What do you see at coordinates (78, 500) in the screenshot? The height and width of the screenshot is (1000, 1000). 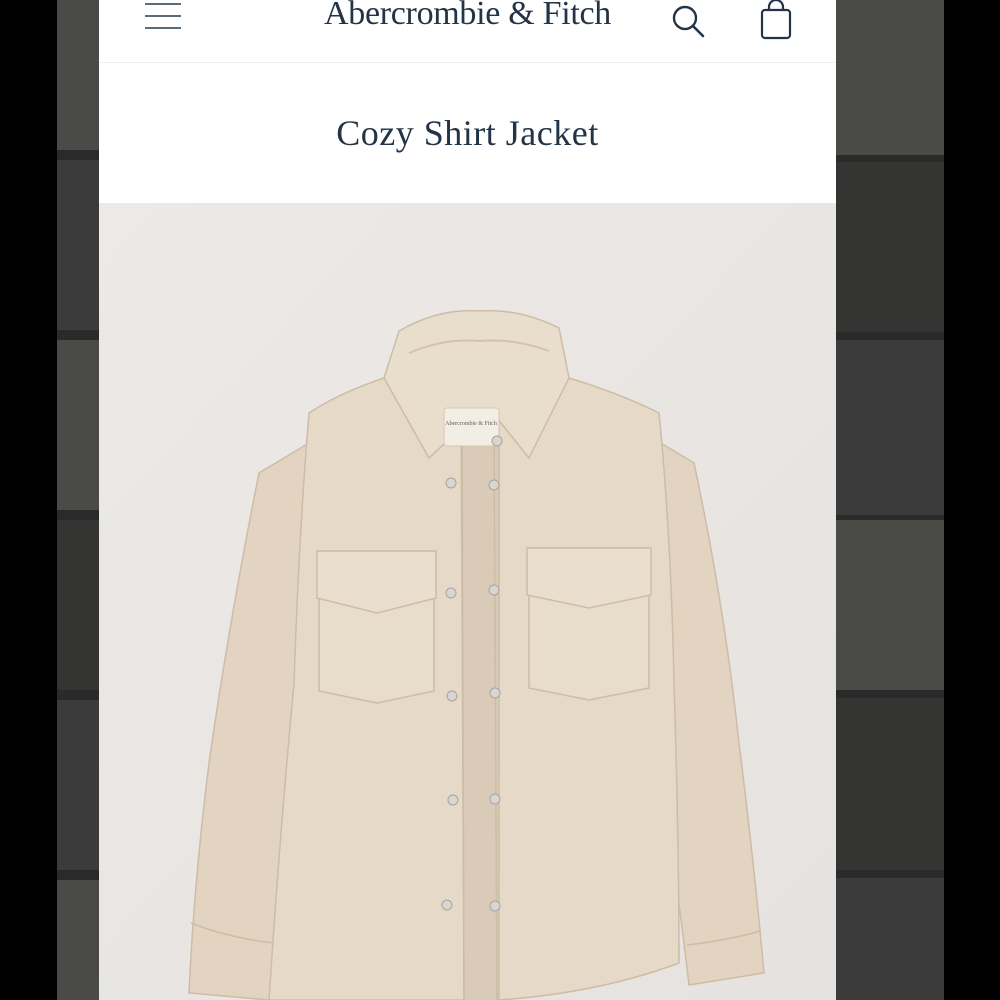 I see `background-page-left` at bounding box center [78, 500].